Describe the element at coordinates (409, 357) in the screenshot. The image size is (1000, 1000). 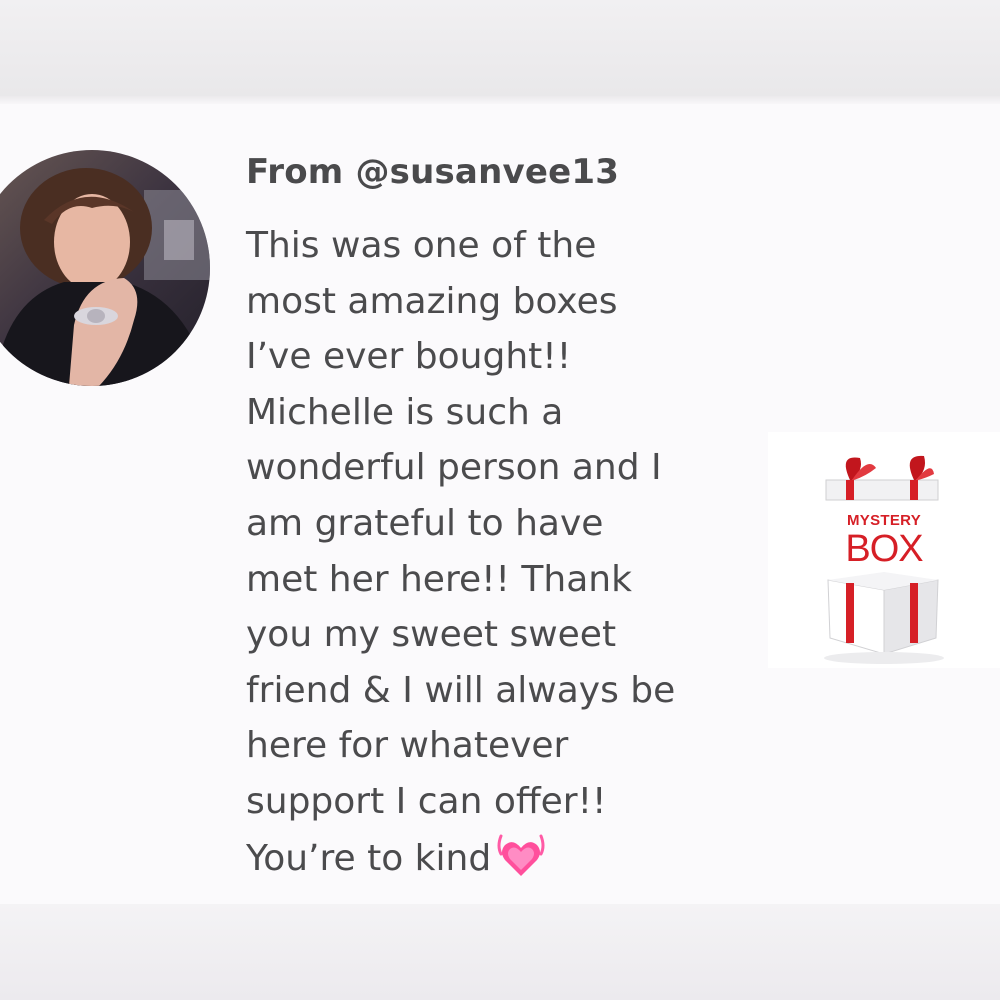
I see `comment-line: I’ve ever bought!!` at that location.